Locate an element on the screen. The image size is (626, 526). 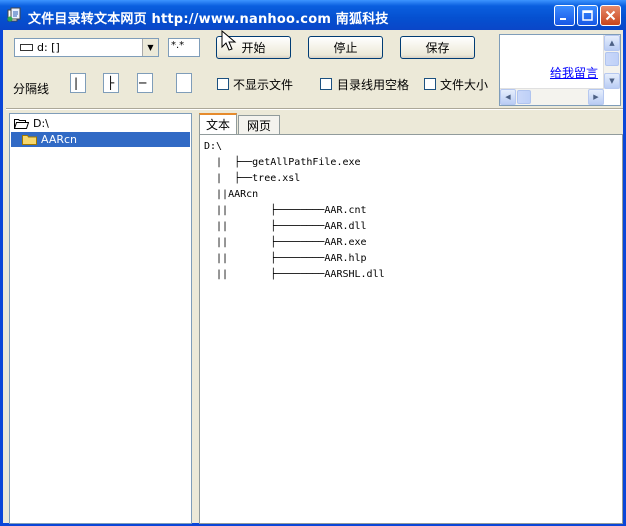
output-line: || ├────────AAR.exe is located at coordinates (285, 242).